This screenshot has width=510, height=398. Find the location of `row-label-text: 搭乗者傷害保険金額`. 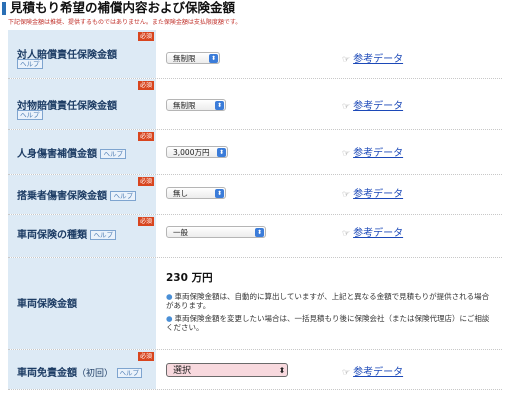

row-label-text: 搭乗者傷害保険金額 is located at coordinates (62, 196).